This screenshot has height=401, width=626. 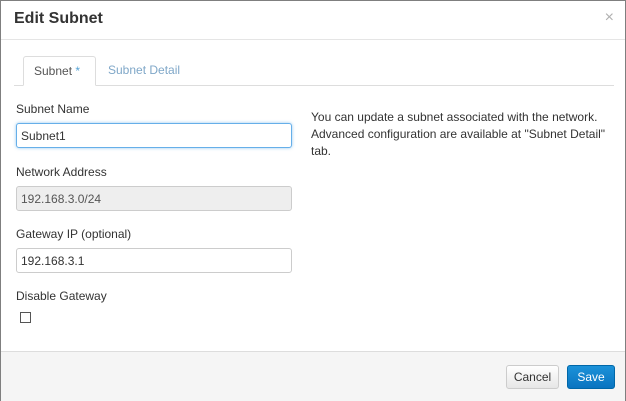 What do you see at coordinates (154, 198) in the screenshot?
I see `network-address-input` at bounding box center [154, 198].